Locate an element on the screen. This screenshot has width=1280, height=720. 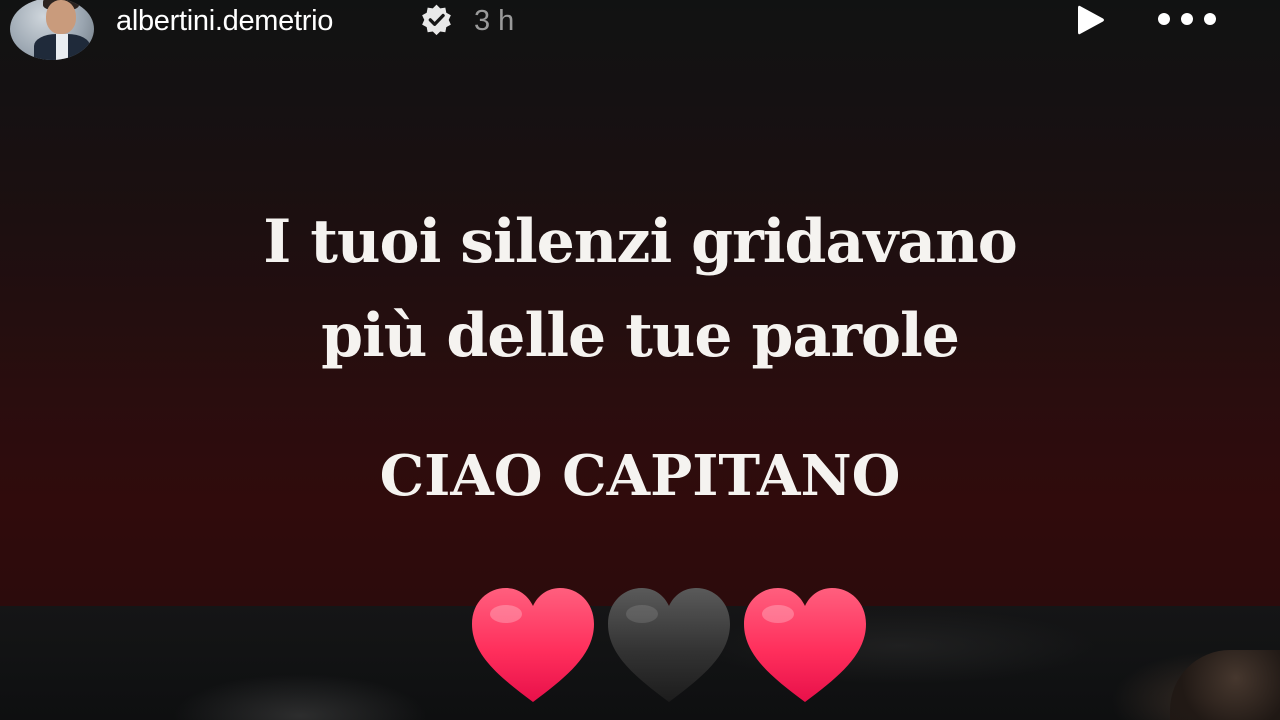
post-timestamp: 3 h is located at coordinates (494, 21).